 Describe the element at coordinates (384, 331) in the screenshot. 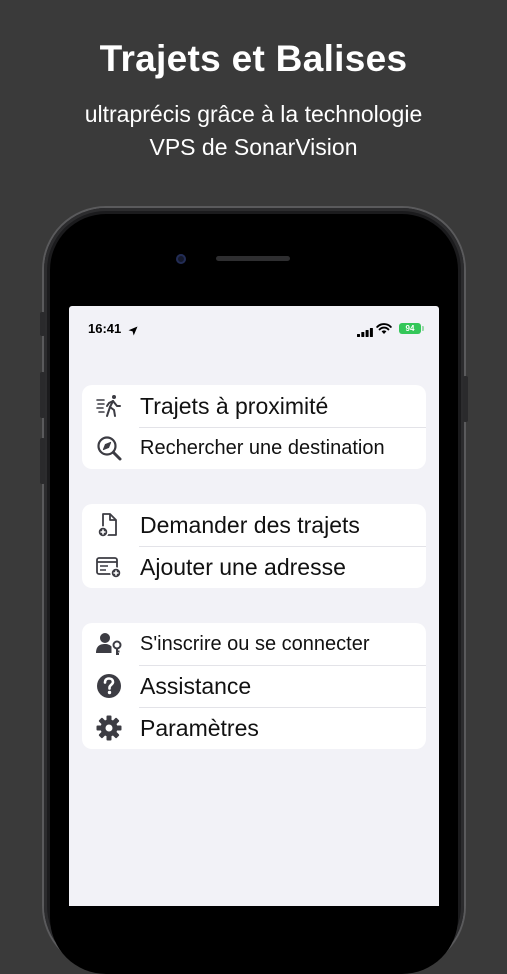

I see `wifi-icon` at that location.